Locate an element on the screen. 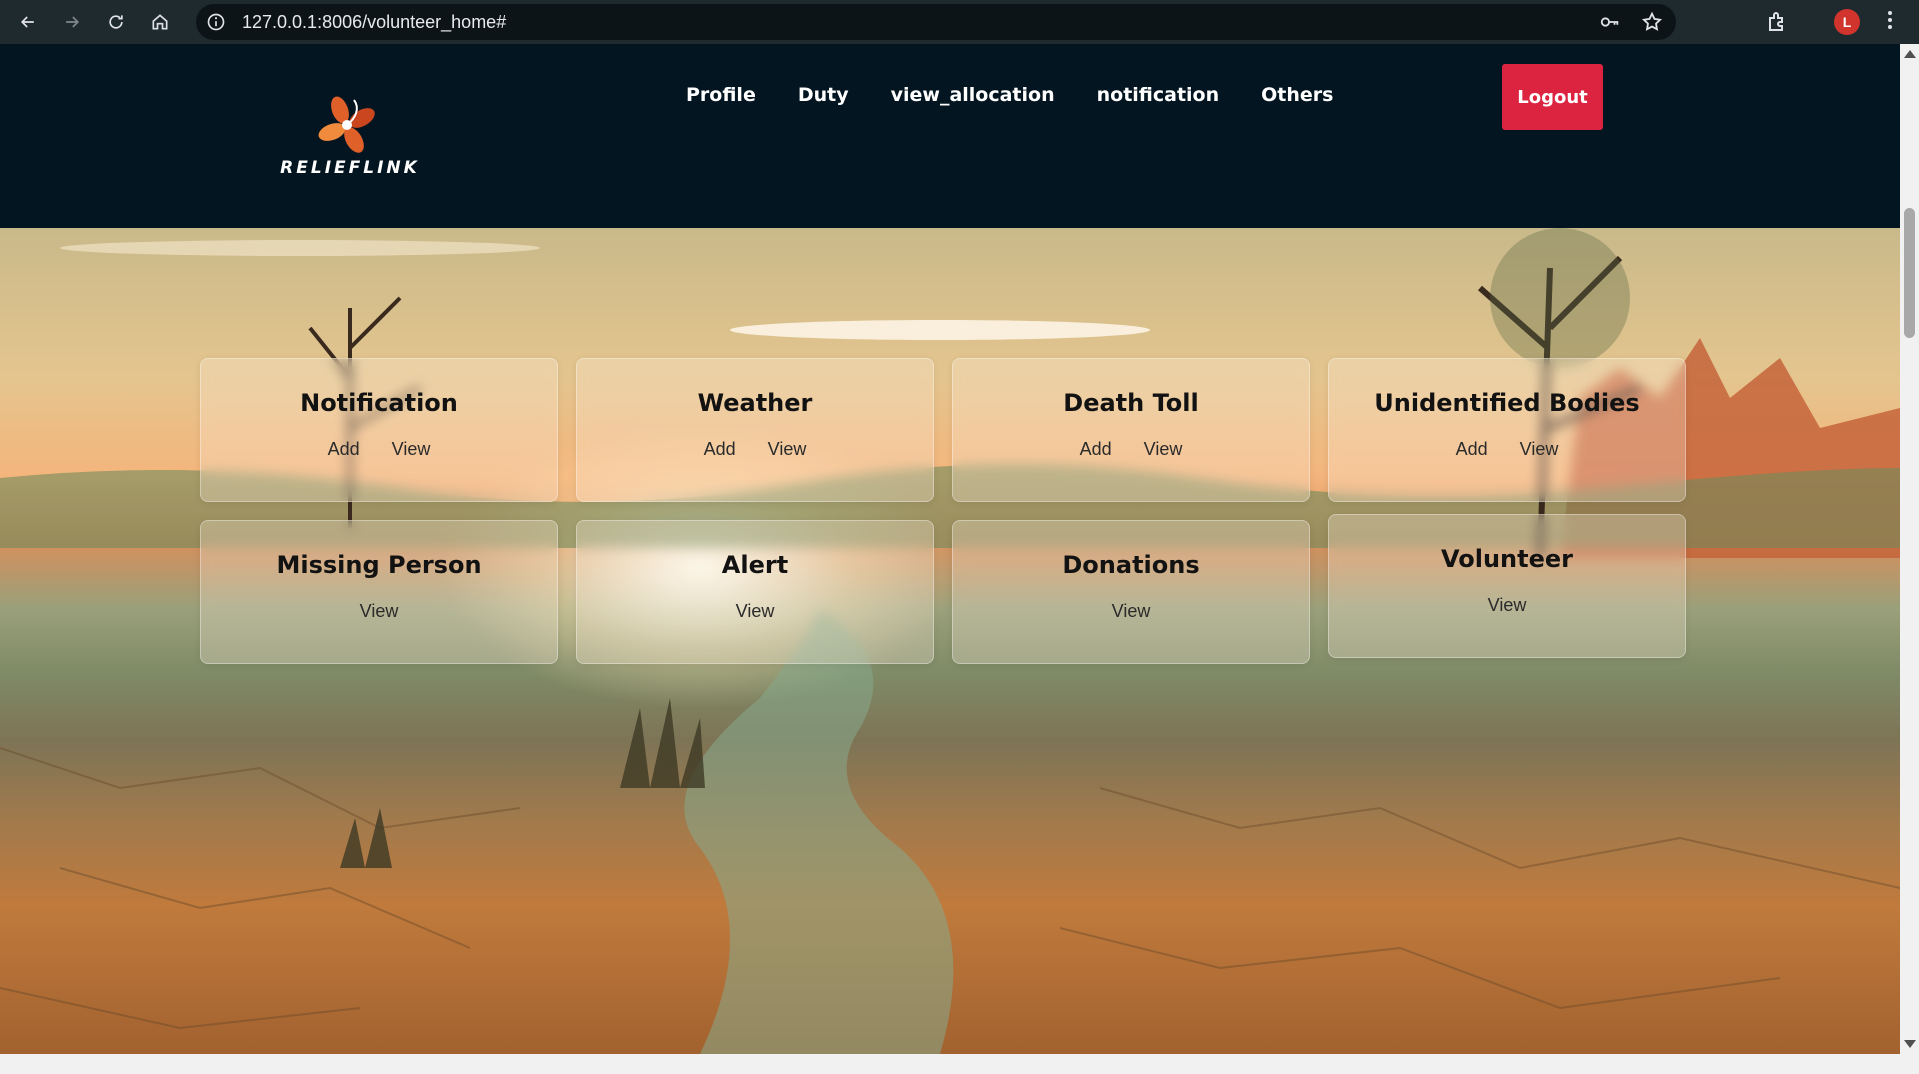 This screenshot has width=1919, height=1074. forward-button is located at coordinates (72, 22).